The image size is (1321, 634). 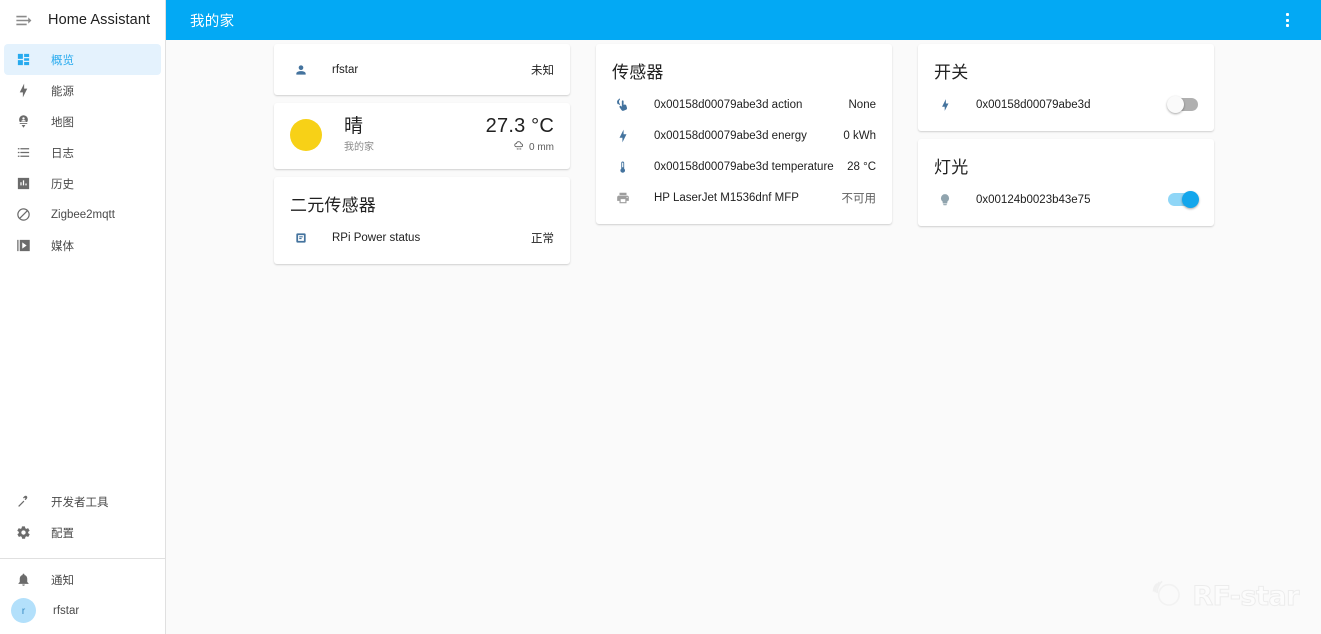 What do you see at coordinates (376, 237) in the screenshot?
I see `entity-name: RPi Power status` at bounding box center [376, 237].